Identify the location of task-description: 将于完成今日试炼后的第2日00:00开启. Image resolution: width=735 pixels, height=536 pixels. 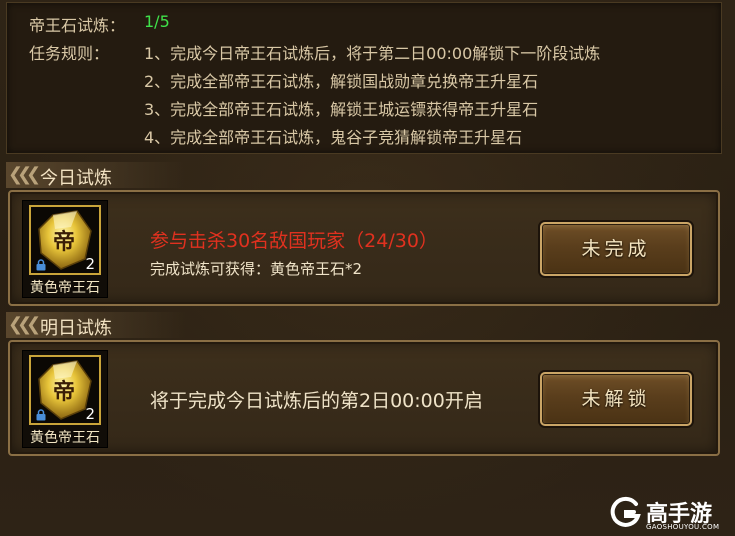
(316, 401).